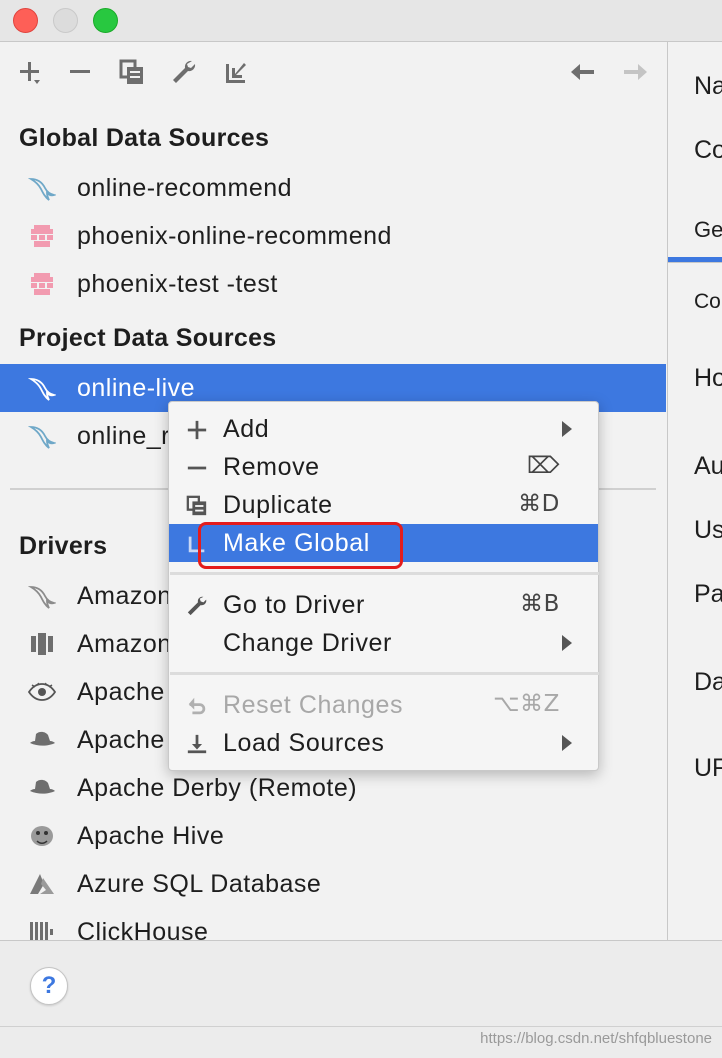 The height and width of the screenshot is (1058, 722). What do you see at coordinates (197, 468) in the screenshot?
I see `minus-icon` at bounding box center [197, 468].